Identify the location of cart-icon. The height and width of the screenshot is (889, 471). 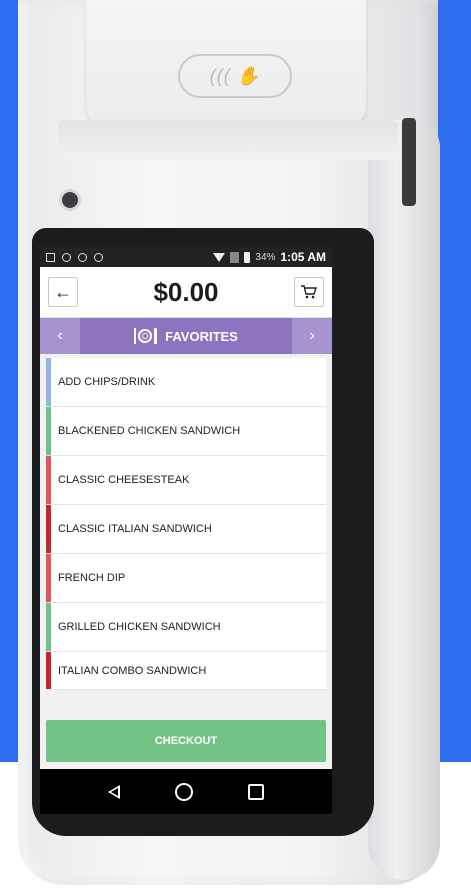
(309, 292).